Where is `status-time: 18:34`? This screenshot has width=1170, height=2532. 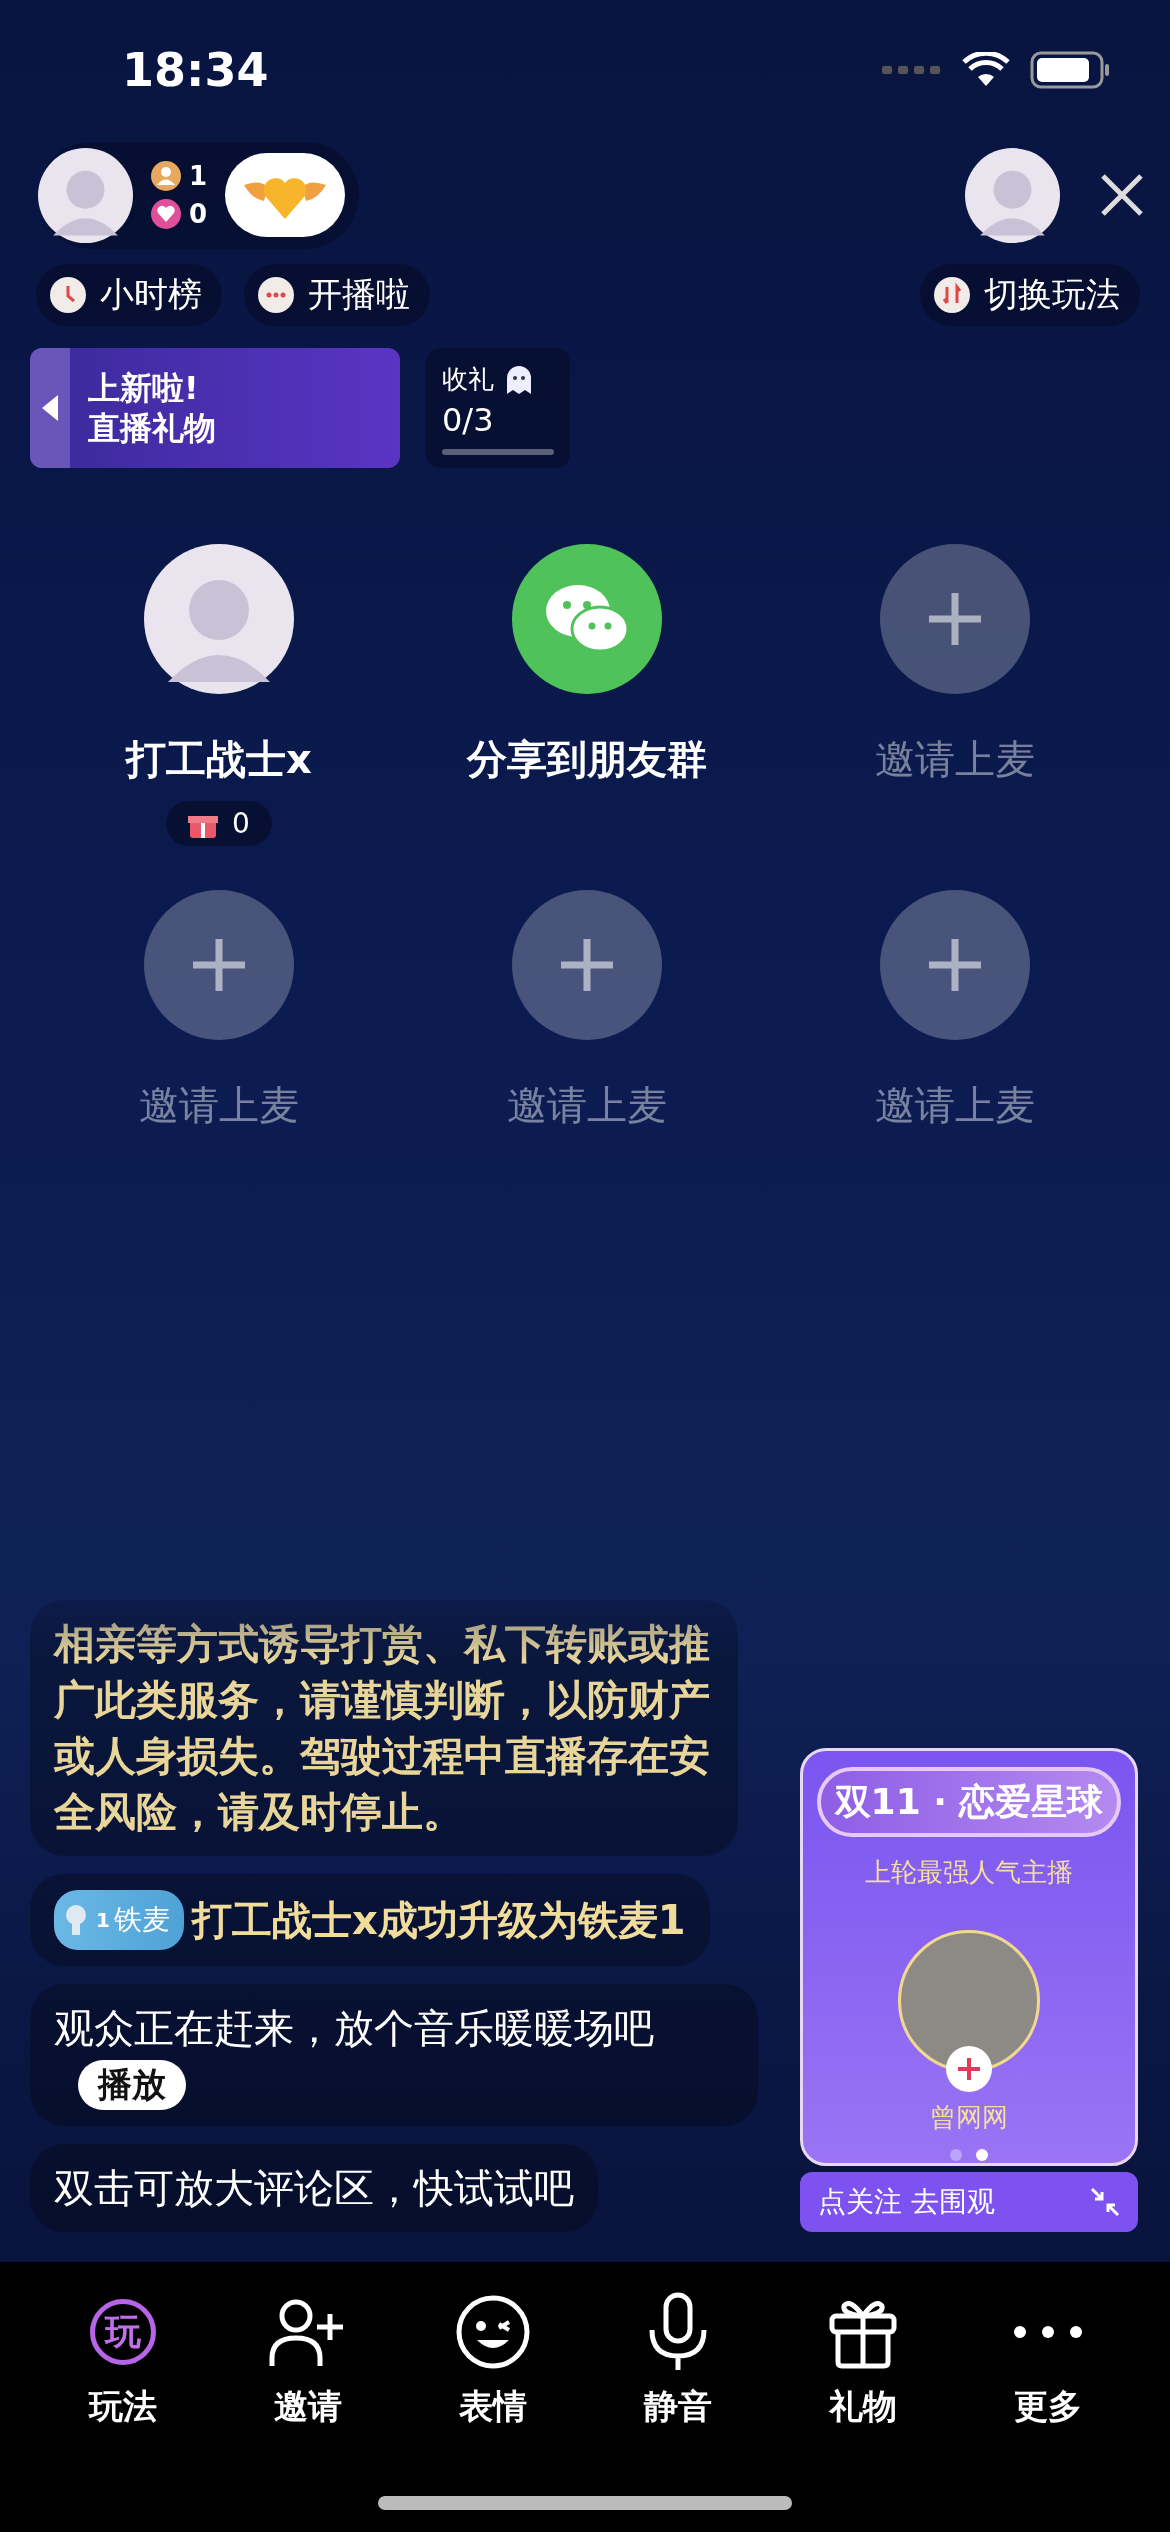
status-time: 18:34 is located at coordinates (195, 70).